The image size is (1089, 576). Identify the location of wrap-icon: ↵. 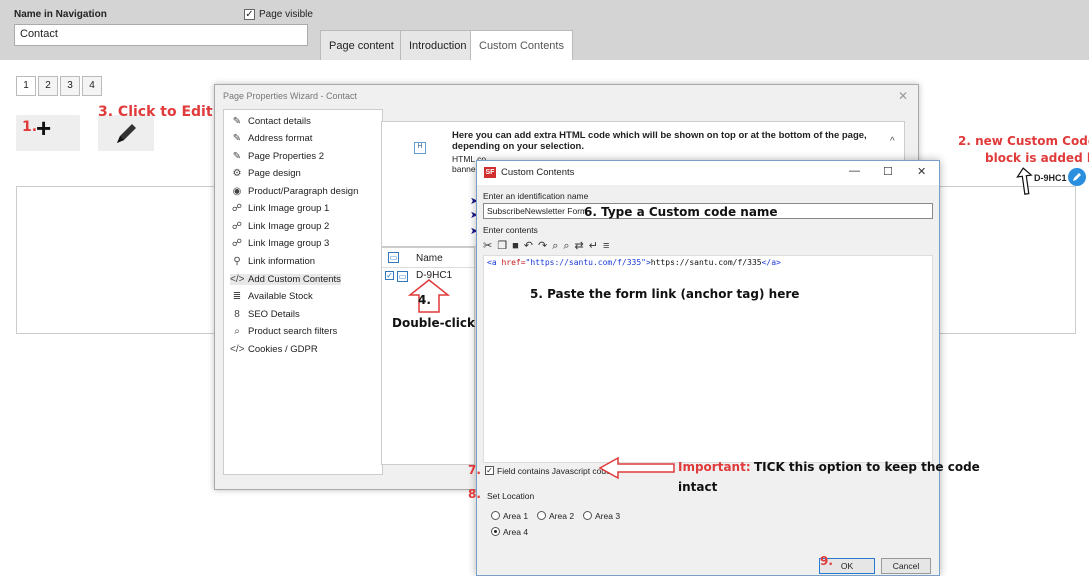
(596, 246).